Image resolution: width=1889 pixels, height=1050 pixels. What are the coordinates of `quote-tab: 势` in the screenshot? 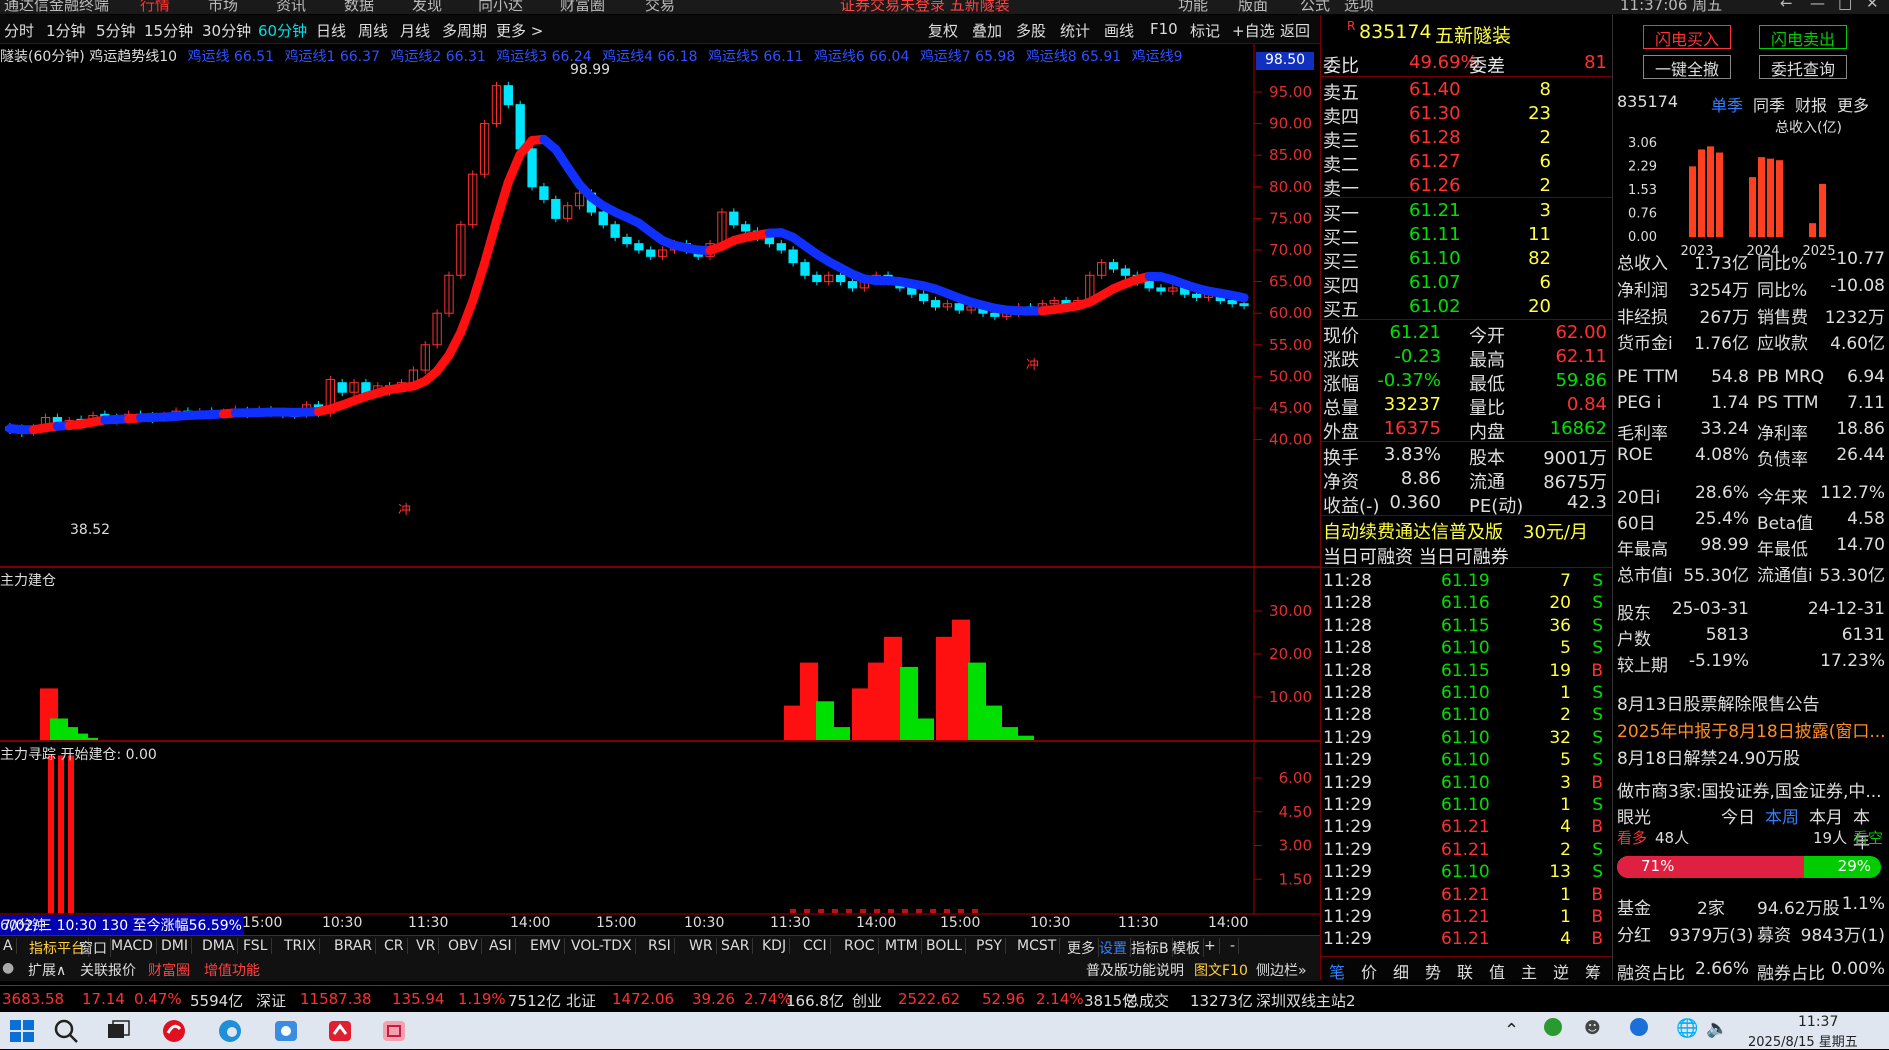 It's located at (1433, 971).